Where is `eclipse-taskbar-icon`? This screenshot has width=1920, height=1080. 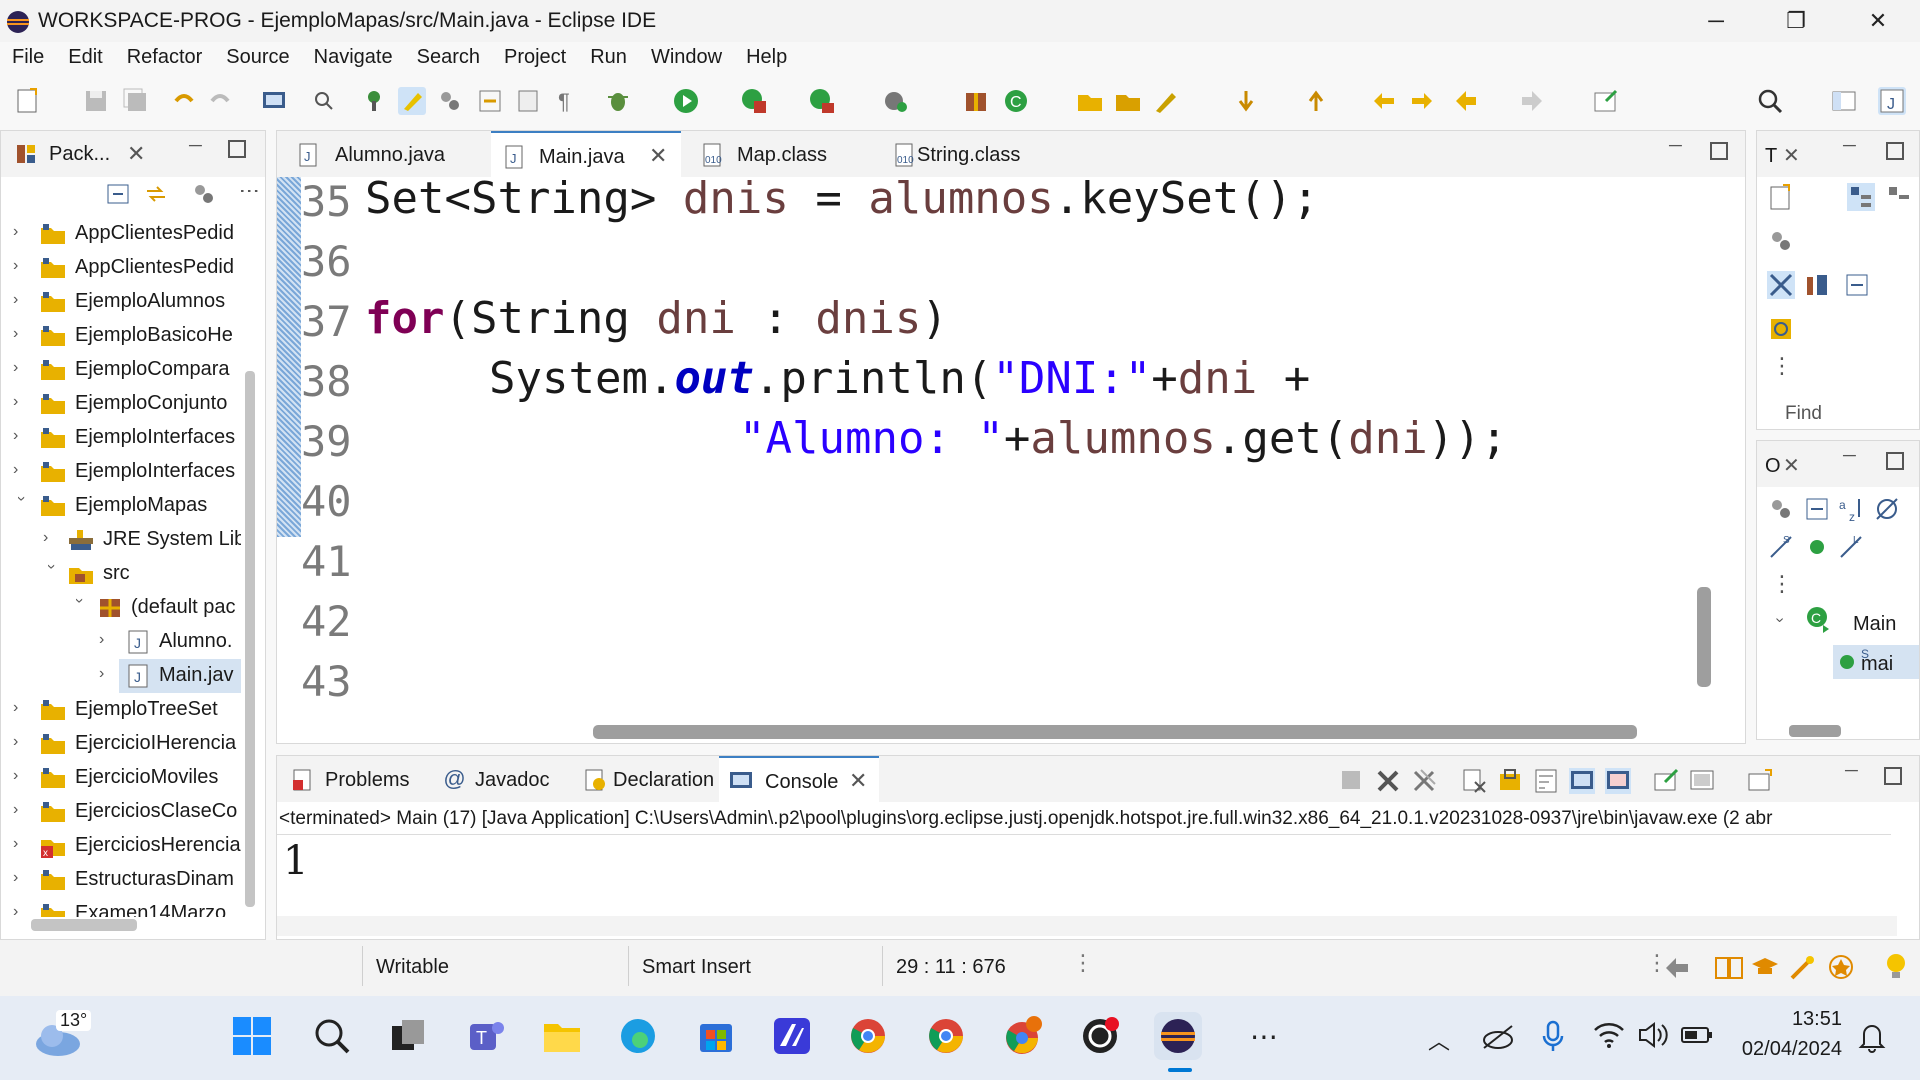 eclipse-taskbar-icon is located at coordinates (1178, 1036).